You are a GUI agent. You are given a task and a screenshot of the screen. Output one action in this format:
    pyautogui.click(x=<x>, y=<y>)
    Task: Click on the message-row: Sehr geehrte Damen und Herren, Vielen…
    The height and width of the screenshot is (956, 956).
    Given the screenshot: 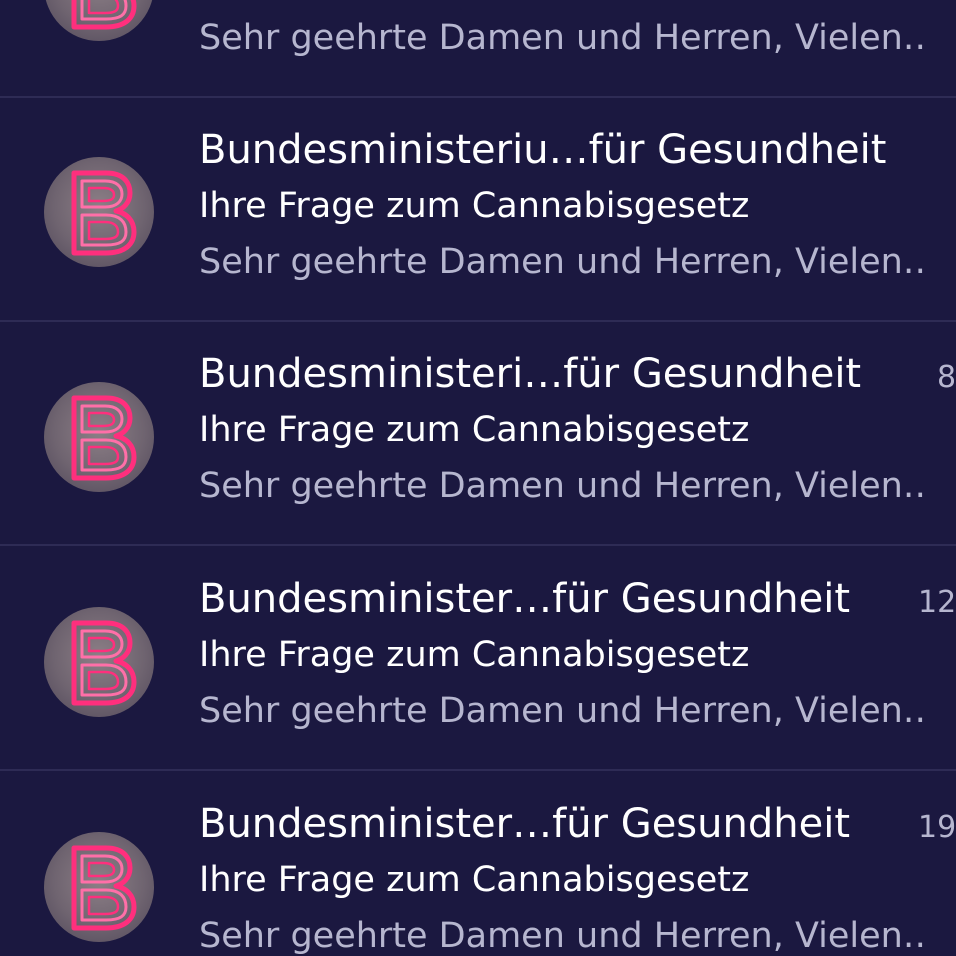 What is the action you would take?
    pyautogui.click(x=478, y=49)
    